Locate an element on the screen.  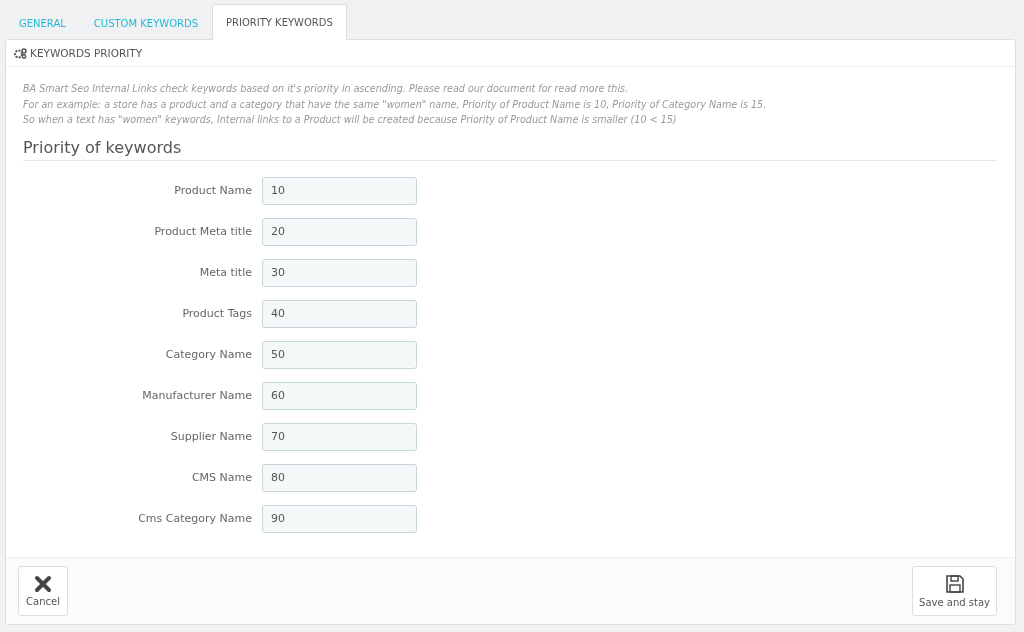
input-field: 90 is located at coordinates (339, 518).